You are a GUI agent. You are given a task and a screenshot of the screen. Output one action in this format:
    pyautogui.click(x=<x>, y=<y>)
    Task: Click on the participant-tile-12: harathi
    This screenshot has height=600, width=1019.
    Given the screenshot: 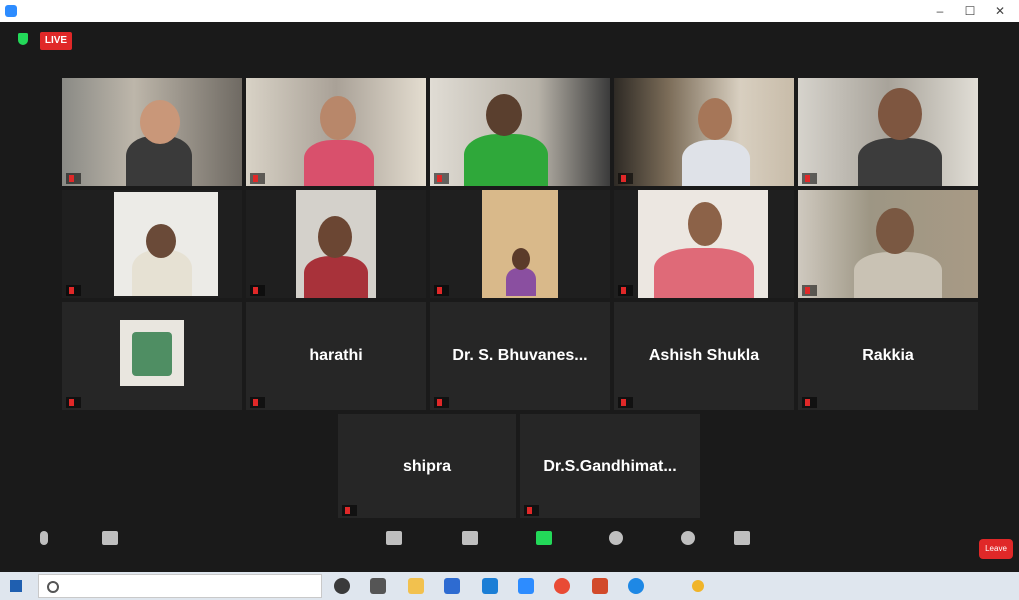 What is the action you would take?
    pyautogui.click(x=336, y=356)
    